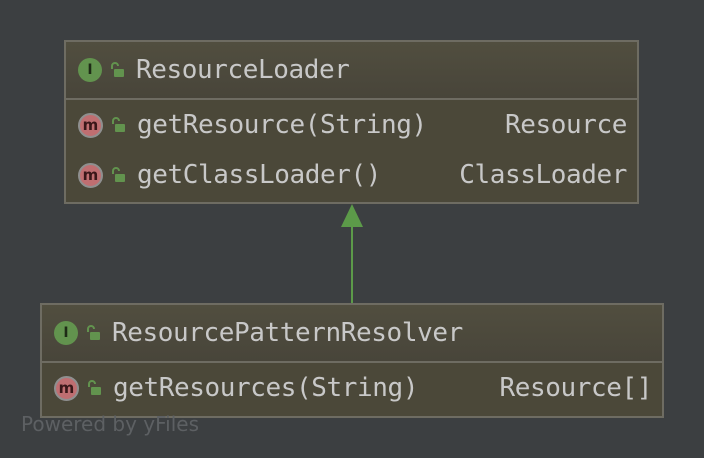 This screenshot has width=704, height=458. Describe the element at coordinates (266, 388) in the screenshot. I see `method-name: getResources(String)` at that location.